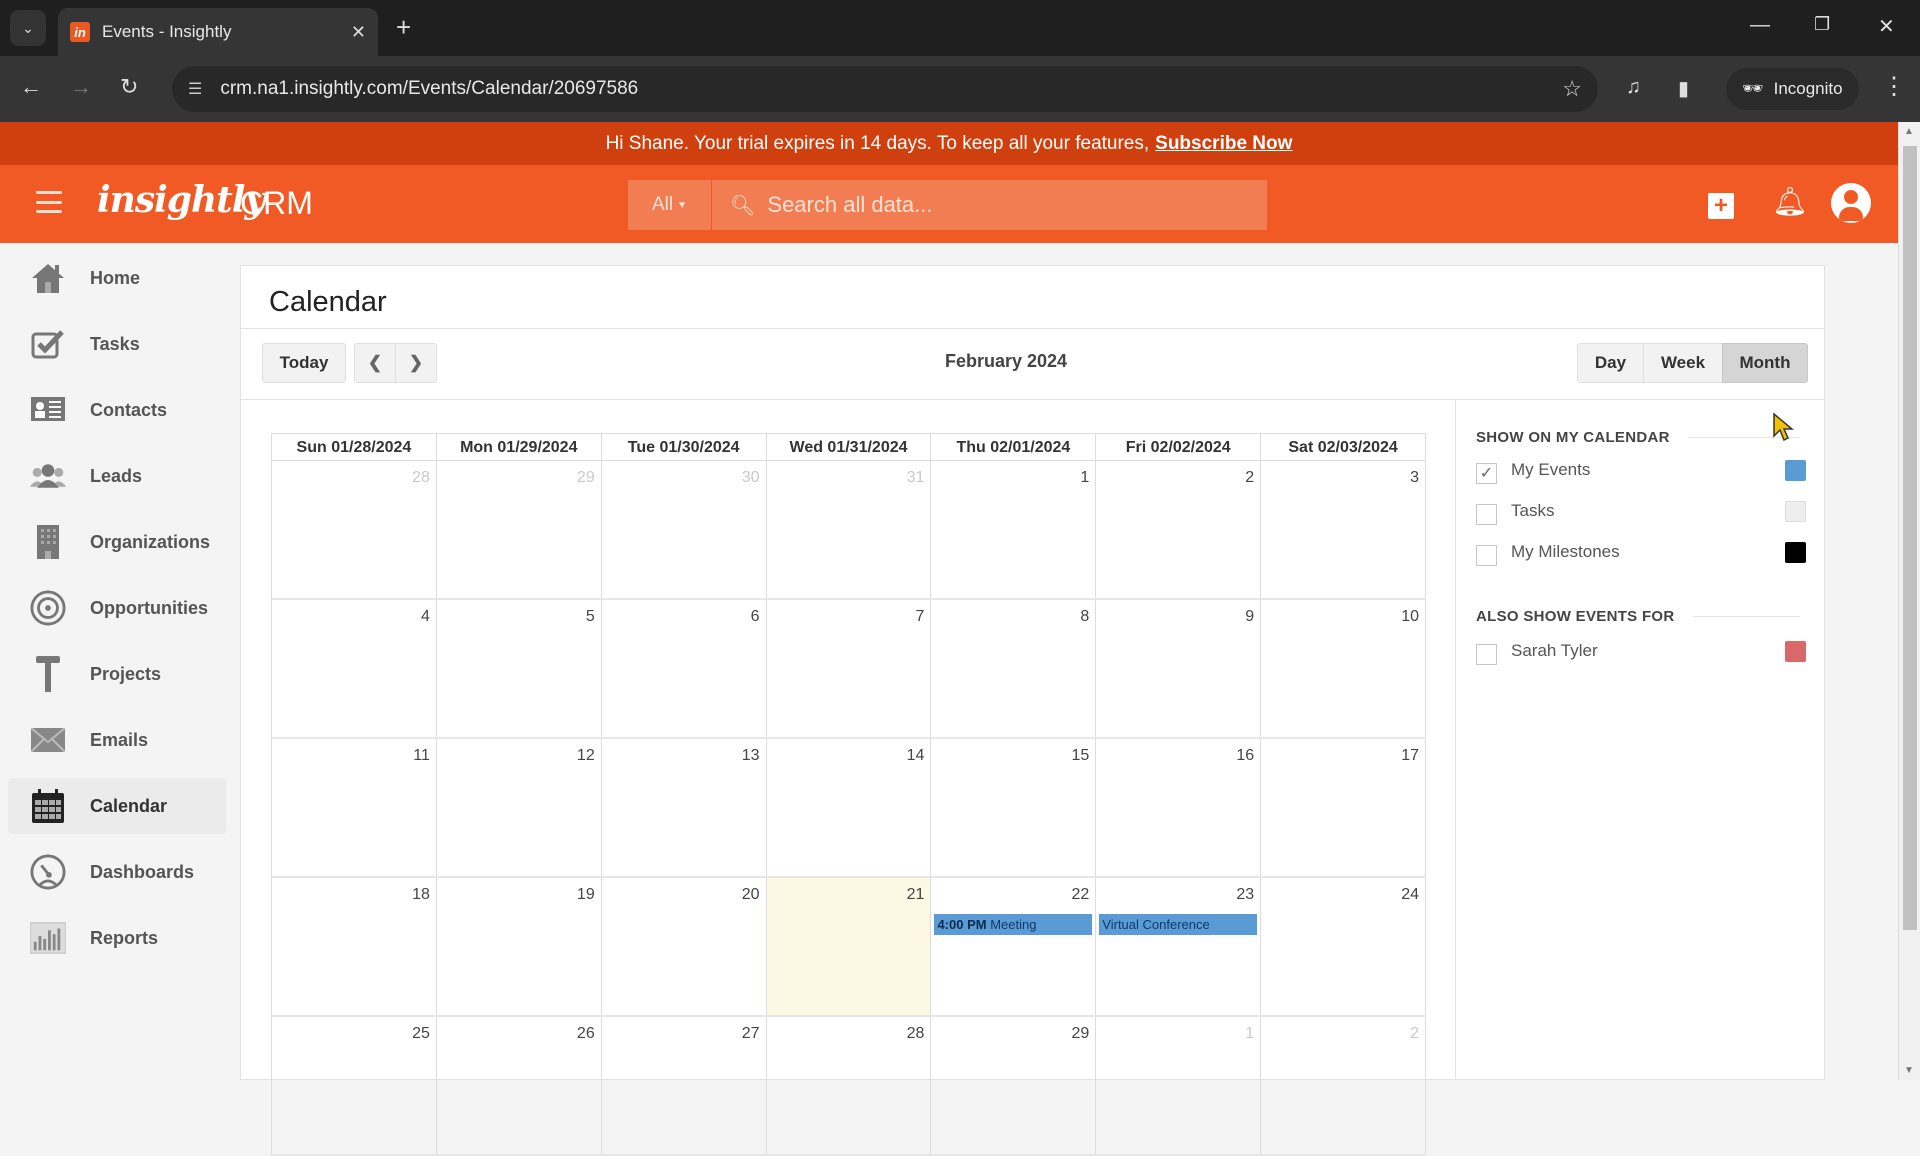 This screenshot has width=1920, height=1156. I want to click on search-scope-dropdown: All ▼, so click(670, 205).